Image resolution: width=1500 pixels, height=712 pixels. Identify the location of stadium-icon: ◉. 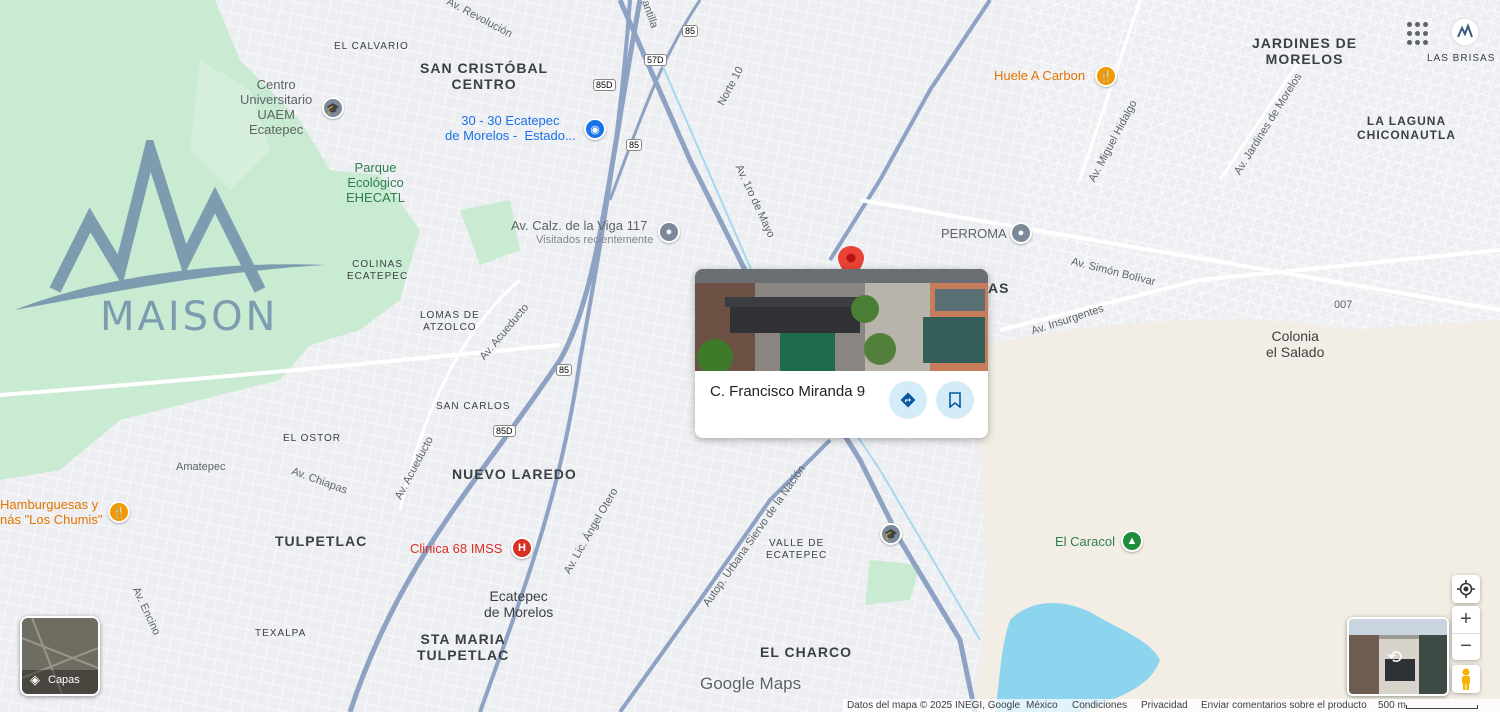
(595, 129).